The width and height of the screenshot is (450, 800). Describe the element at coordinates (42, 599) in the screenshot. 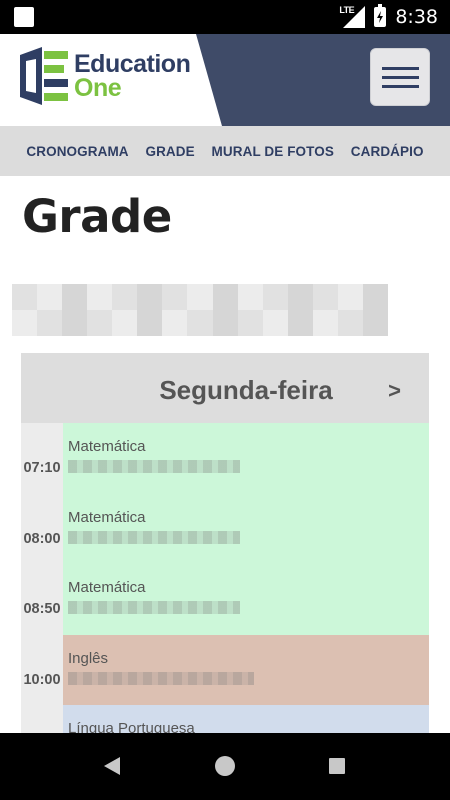

I see `time-slot: 08:50` at that location.